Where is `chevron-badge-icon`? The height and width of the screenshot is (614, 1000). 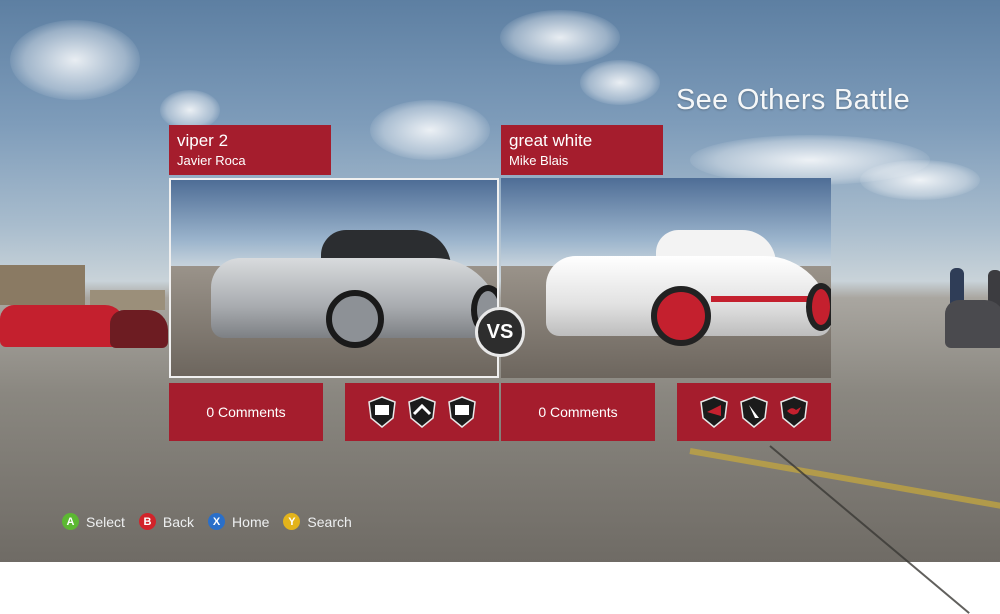
chevron-badge-icon is located at coordinates (422, 412).